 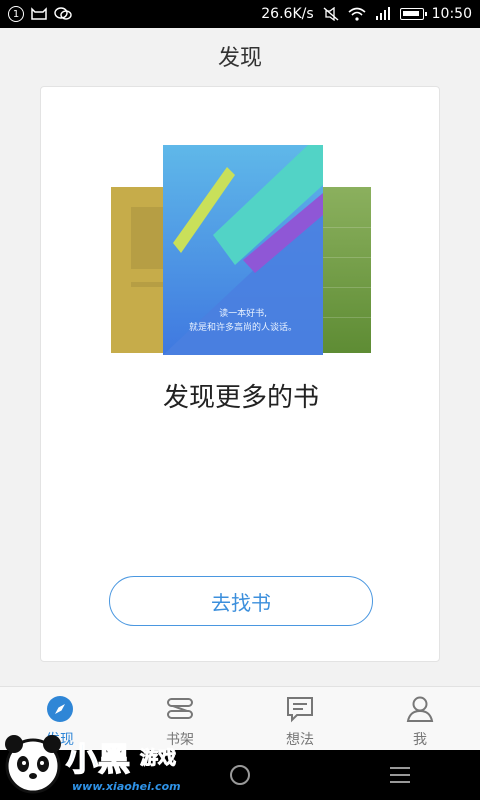 I want to click on page-title: 发现, so click(x=239, y=58).